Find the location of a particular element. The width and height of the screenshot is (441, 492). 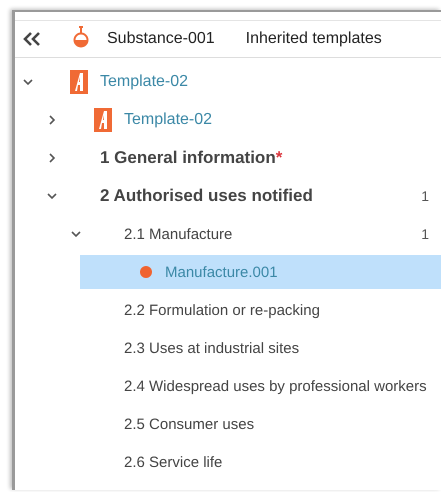

substance-title: Substance-001 is located at coordinates (161, 39).